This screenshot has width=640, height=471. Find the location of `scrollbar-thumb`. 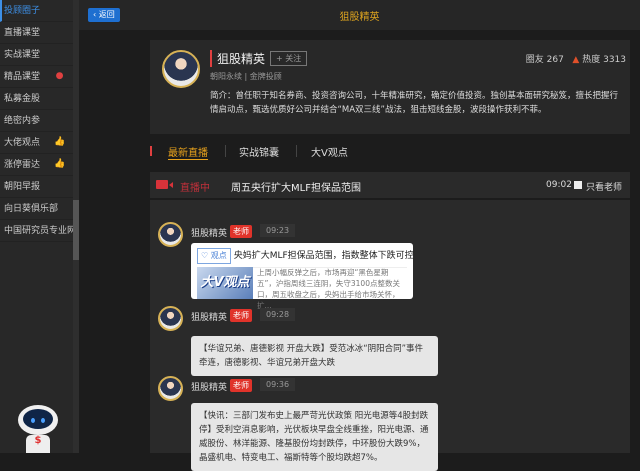

scrollbar-thumb is located at coordinates (76, 230).